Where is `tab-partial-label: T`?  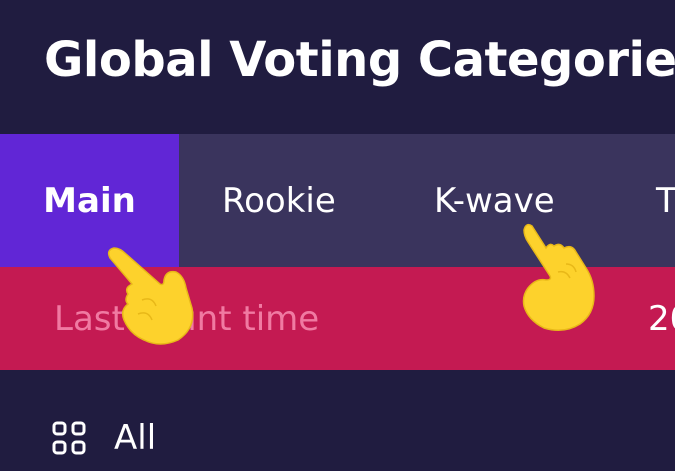 tab-partial-label: T is located at coordinates (665, 200).